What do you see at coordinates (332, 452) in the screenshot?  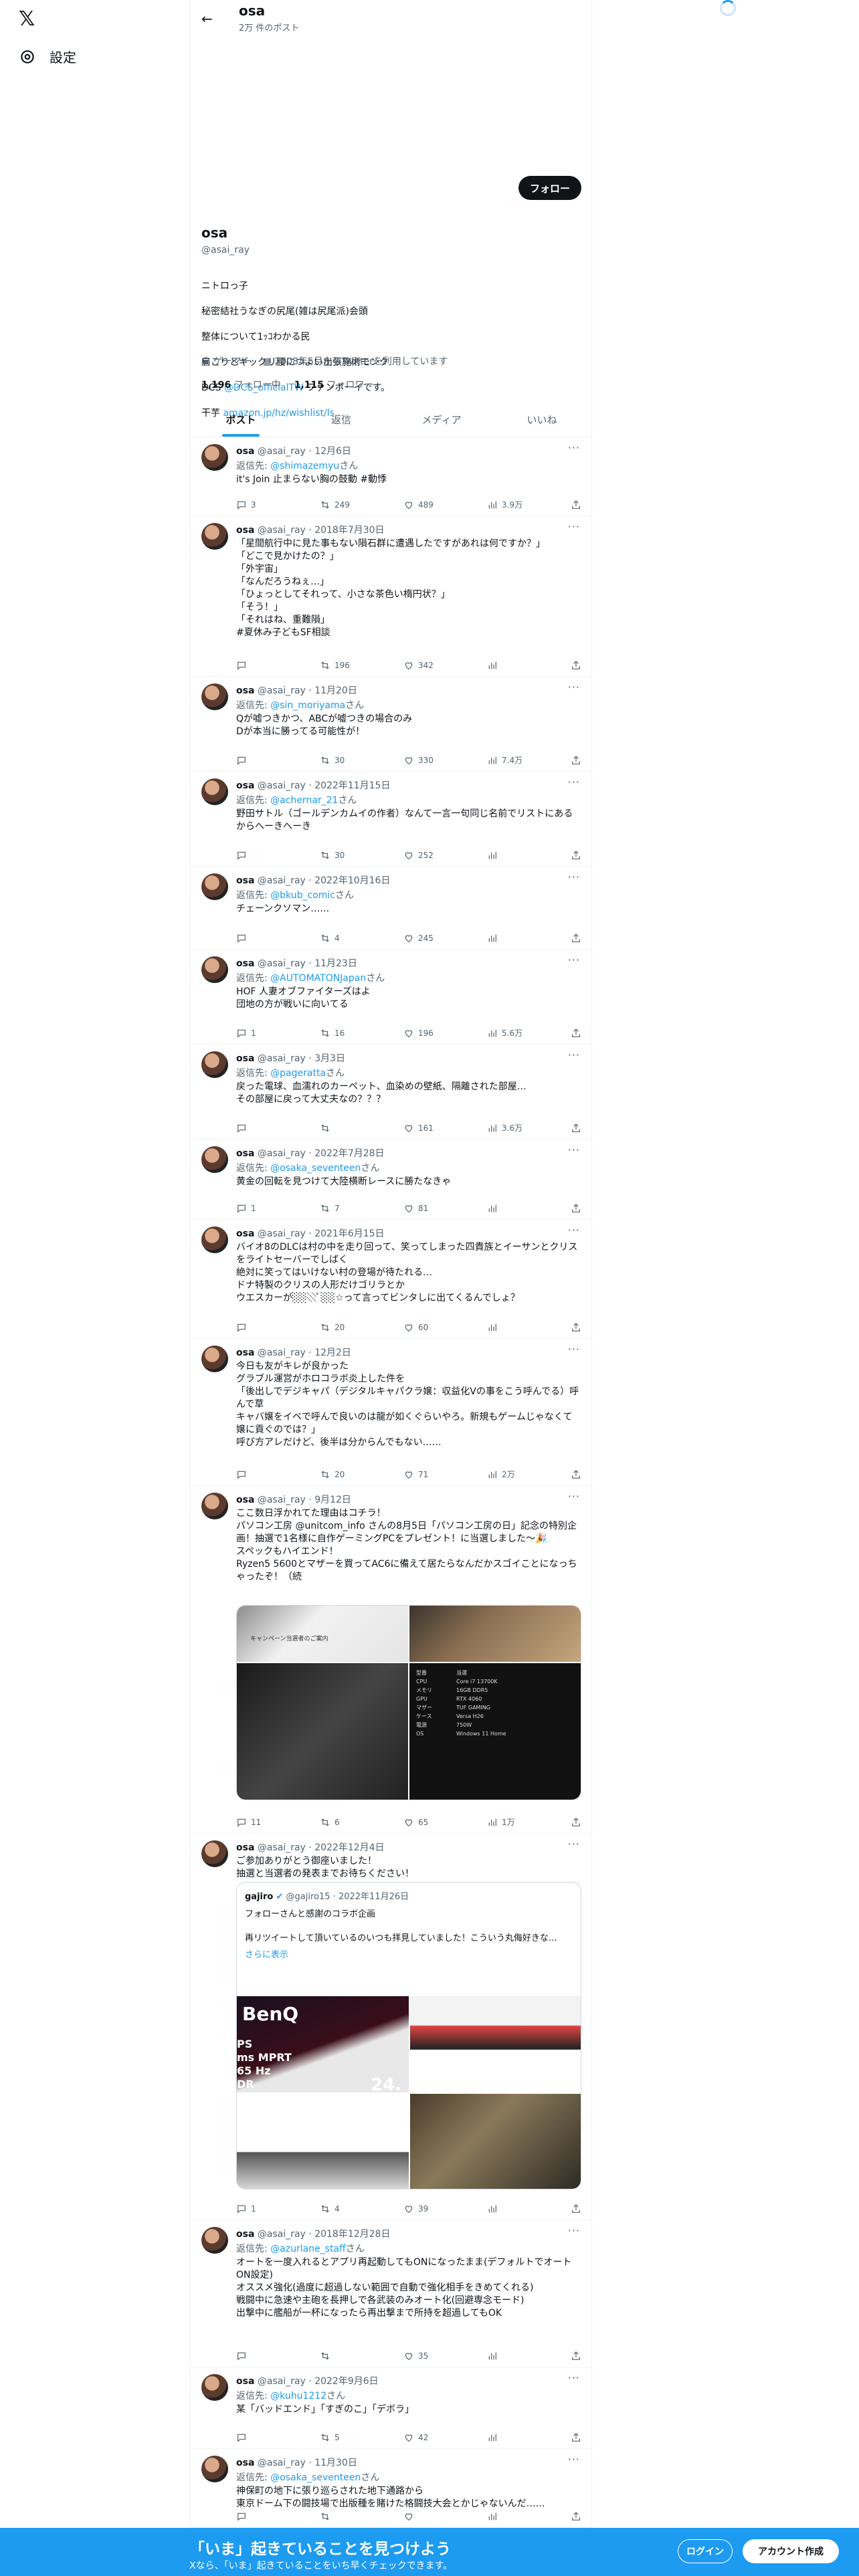 I see `tweet-date: 12月6日` at bounding box center [332, 452].